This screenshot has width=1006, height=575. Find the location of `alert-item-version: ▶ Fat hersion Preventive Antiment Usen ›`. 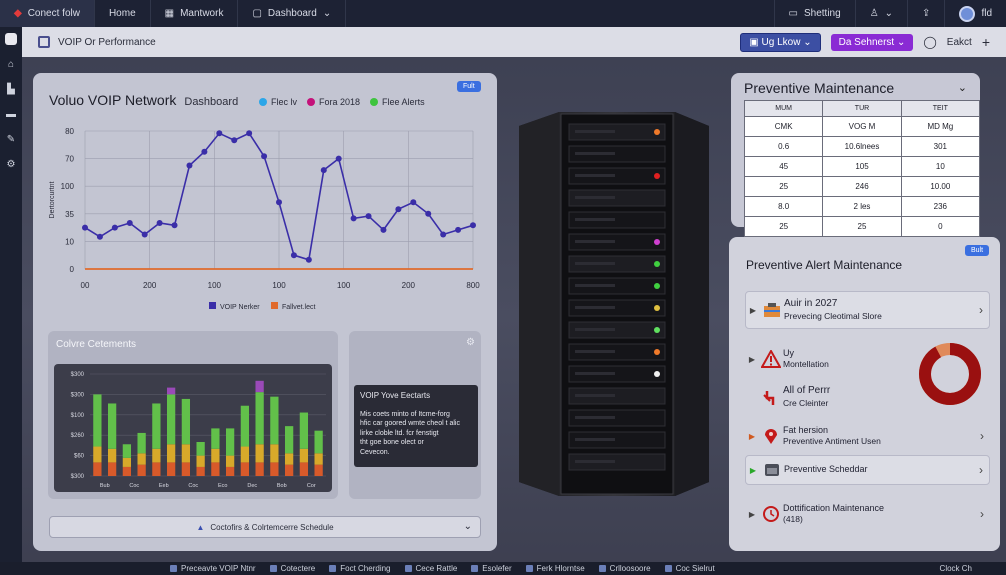

alert-item-version: ▶ Fat hersion Preventive Antiment Usen › is located at coordinates (867, 436).